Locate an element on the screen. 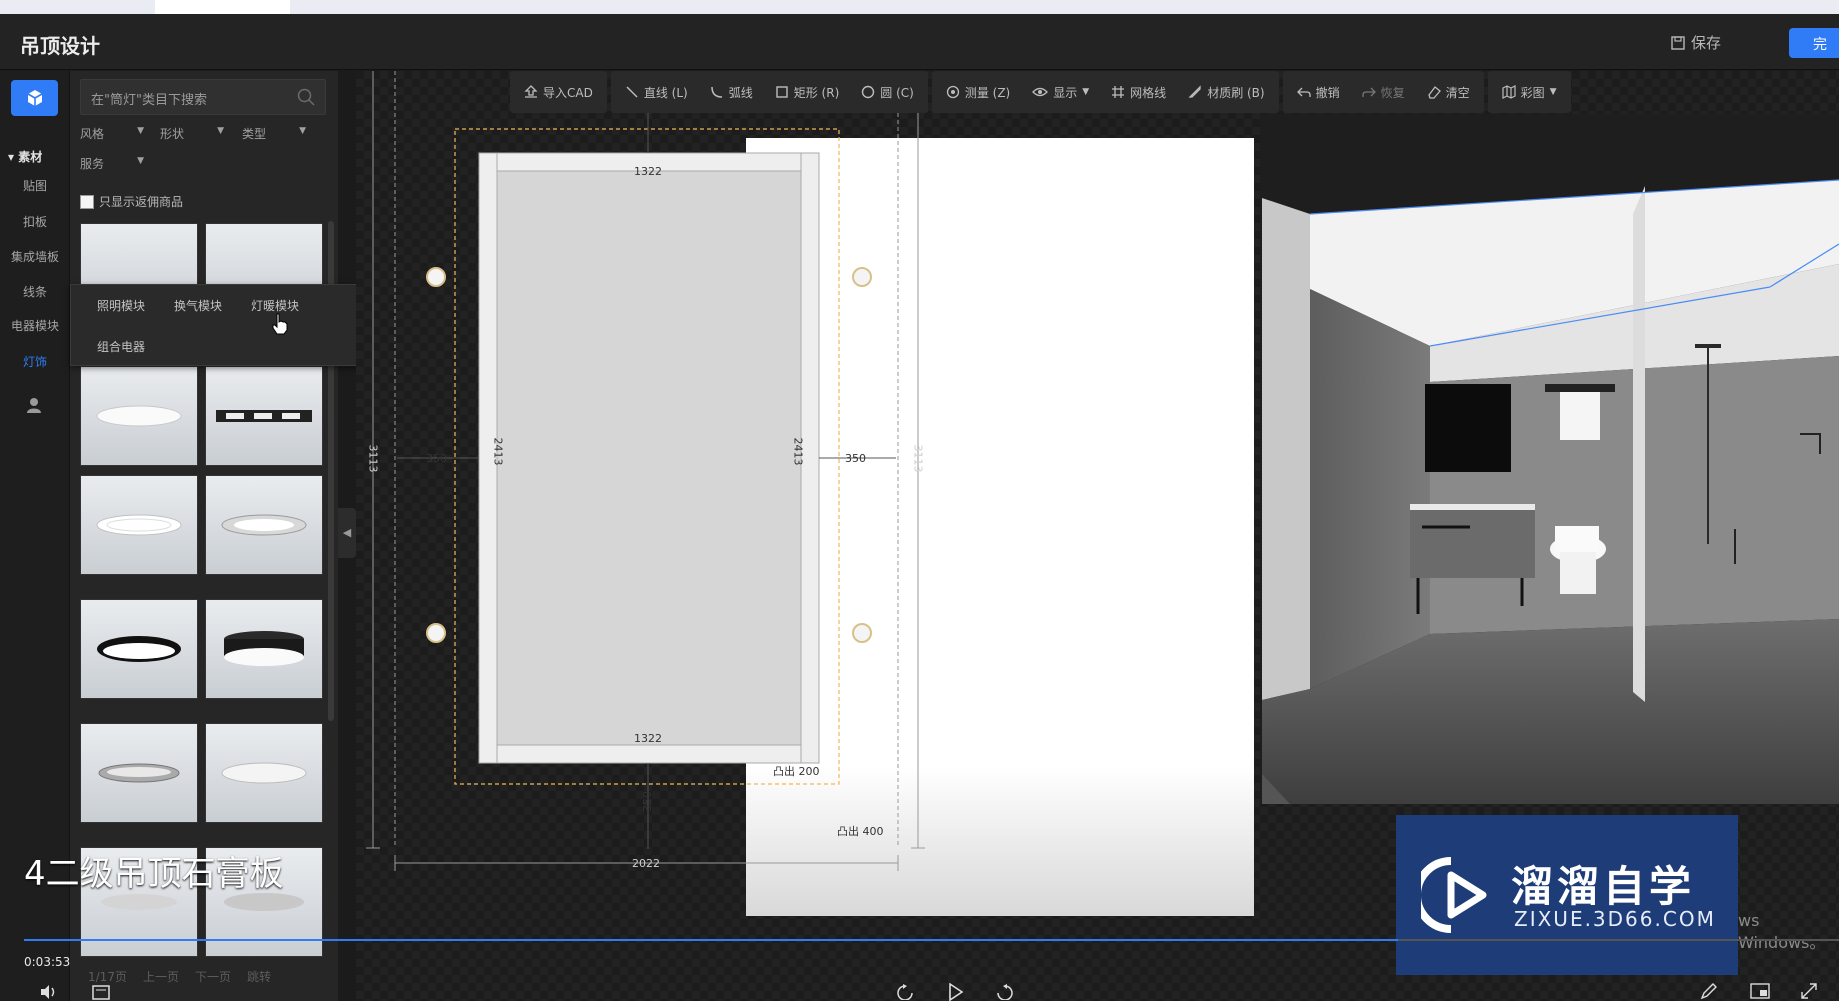 The height and width of the screenshot is (1001, 1839). play-icon is located at coordinates (956, 992).